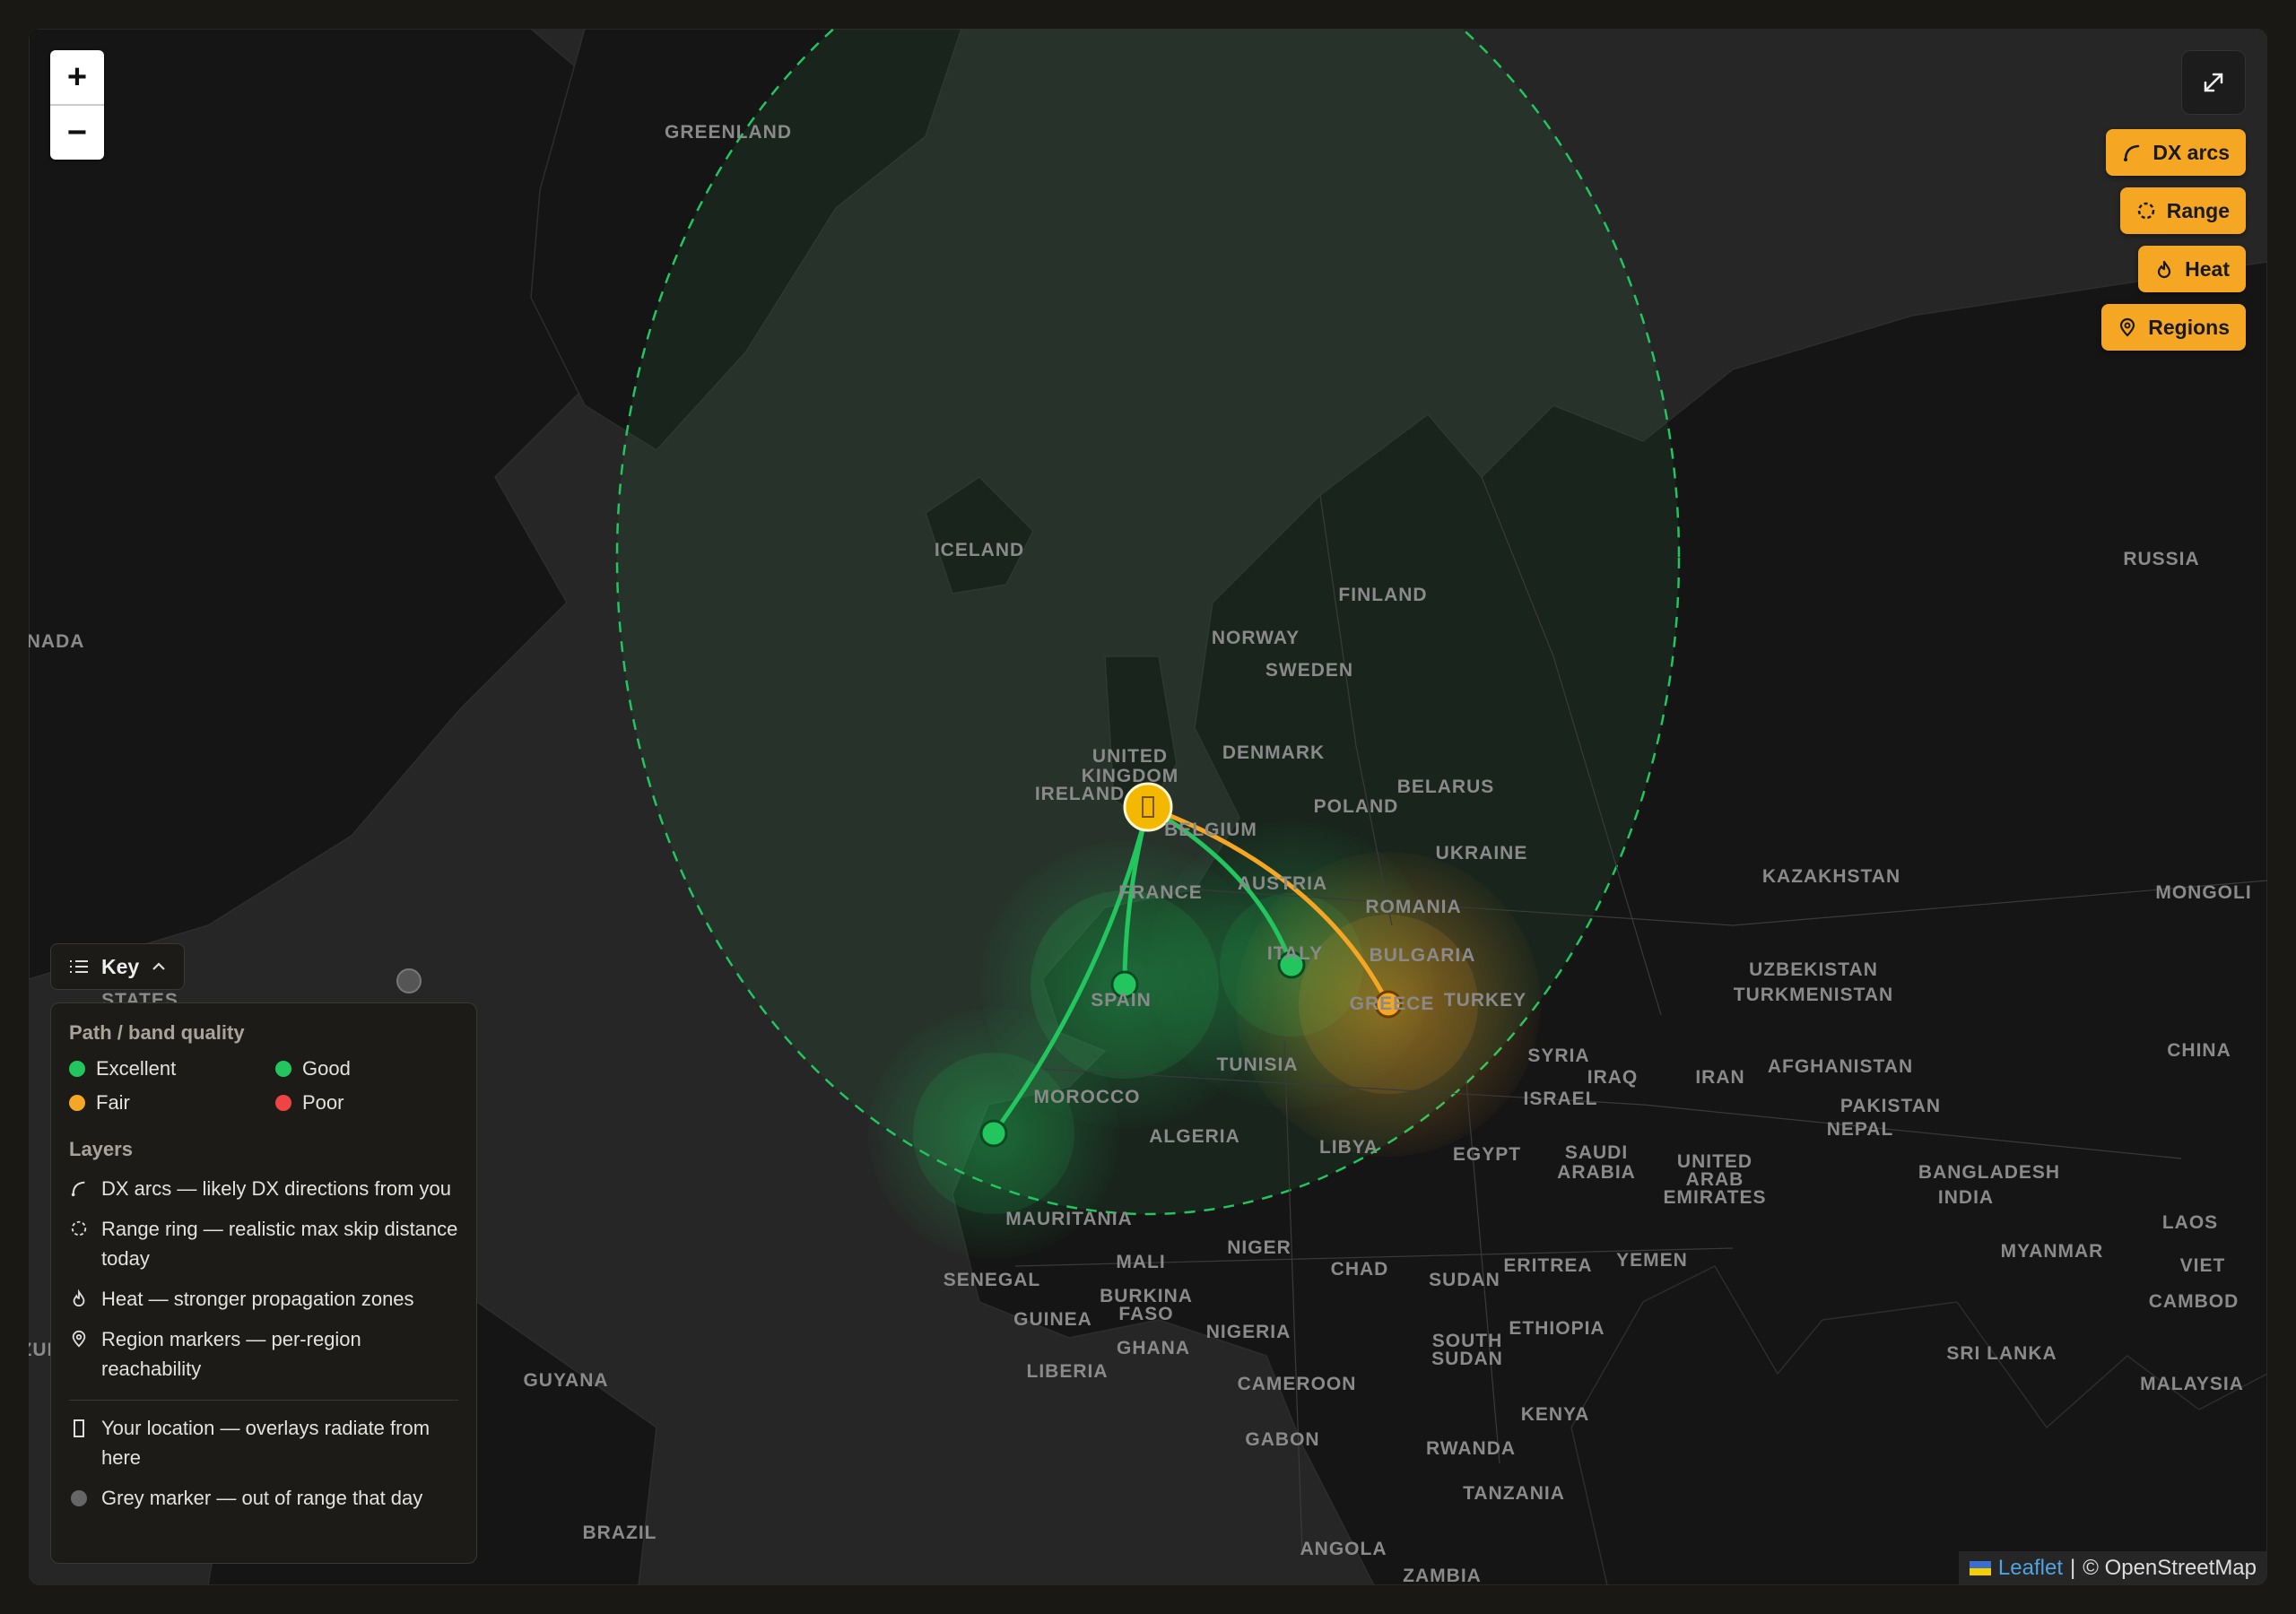  I want to click on legend-row: Region markers — per-region reachability, so click(263, 1354).